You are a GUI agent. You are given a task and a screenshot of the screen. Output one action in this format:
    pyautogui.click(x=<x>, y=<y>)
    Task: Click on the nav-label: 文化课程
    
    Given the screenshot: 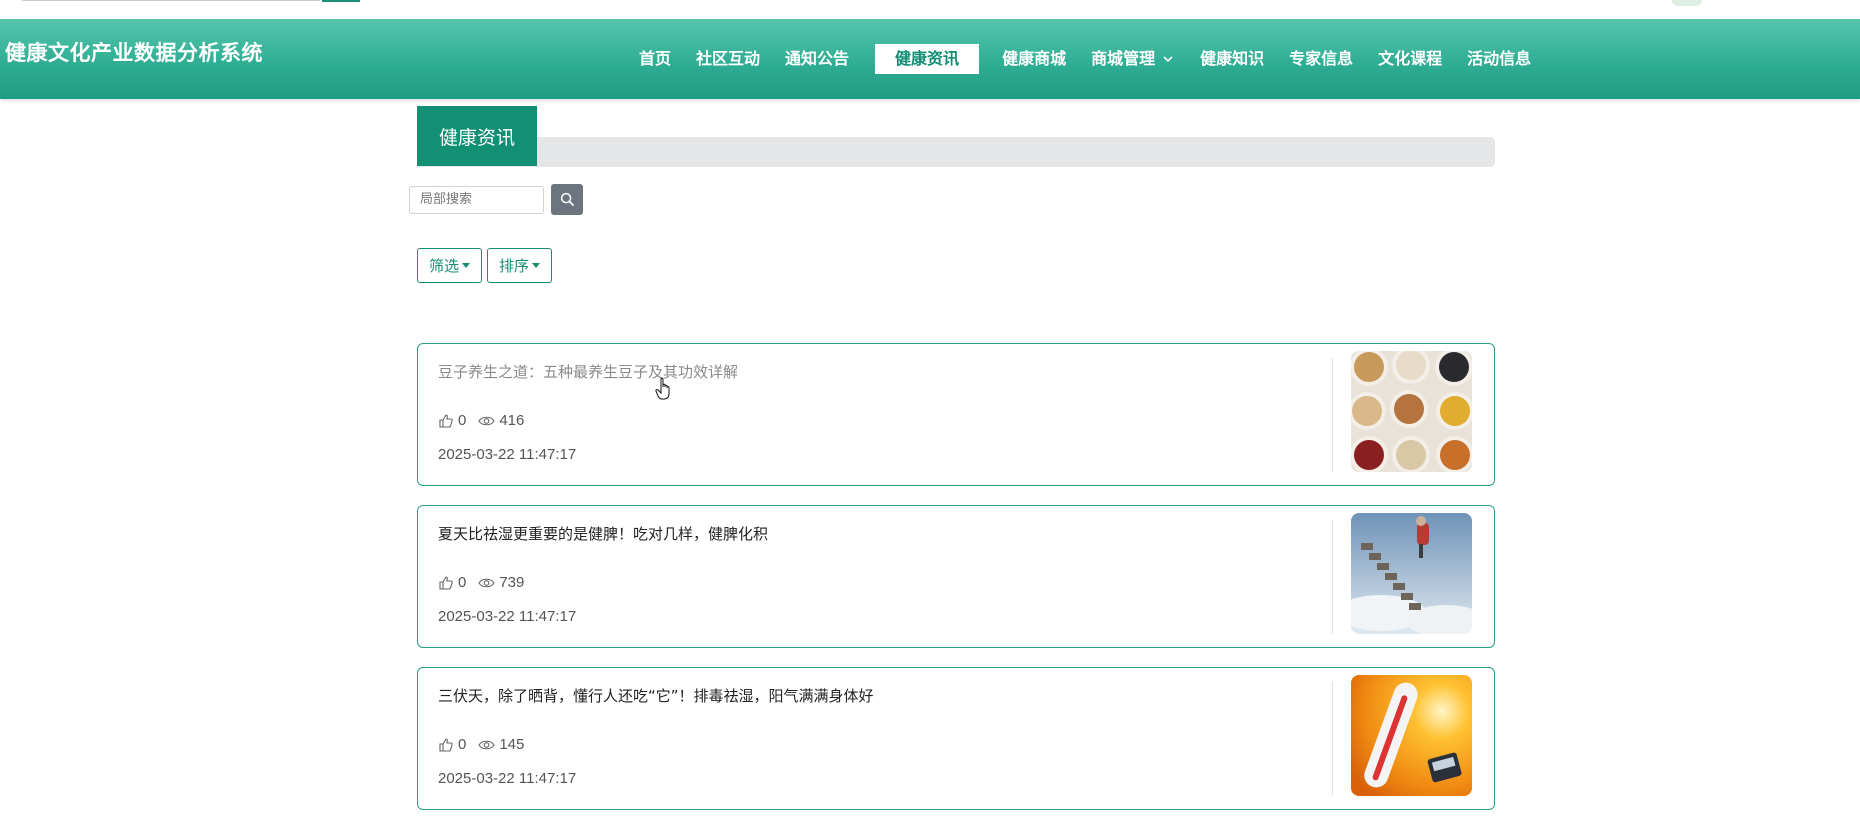 What is the action you would take?
    pyautogui.click(x=1410, y=58)
    